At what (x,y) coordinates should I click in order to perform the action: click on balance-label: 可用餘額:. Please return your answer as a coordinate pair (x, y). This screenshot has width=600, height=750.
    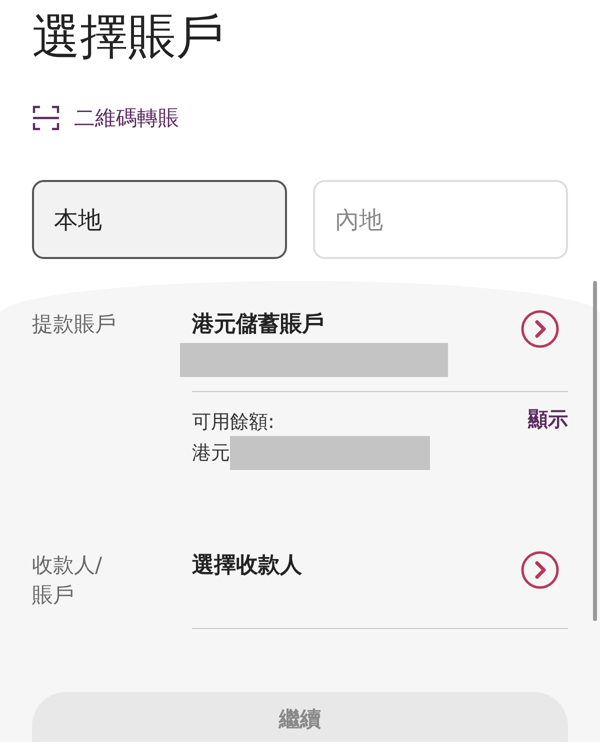
    Looking at the image, I should click on (234, 422).